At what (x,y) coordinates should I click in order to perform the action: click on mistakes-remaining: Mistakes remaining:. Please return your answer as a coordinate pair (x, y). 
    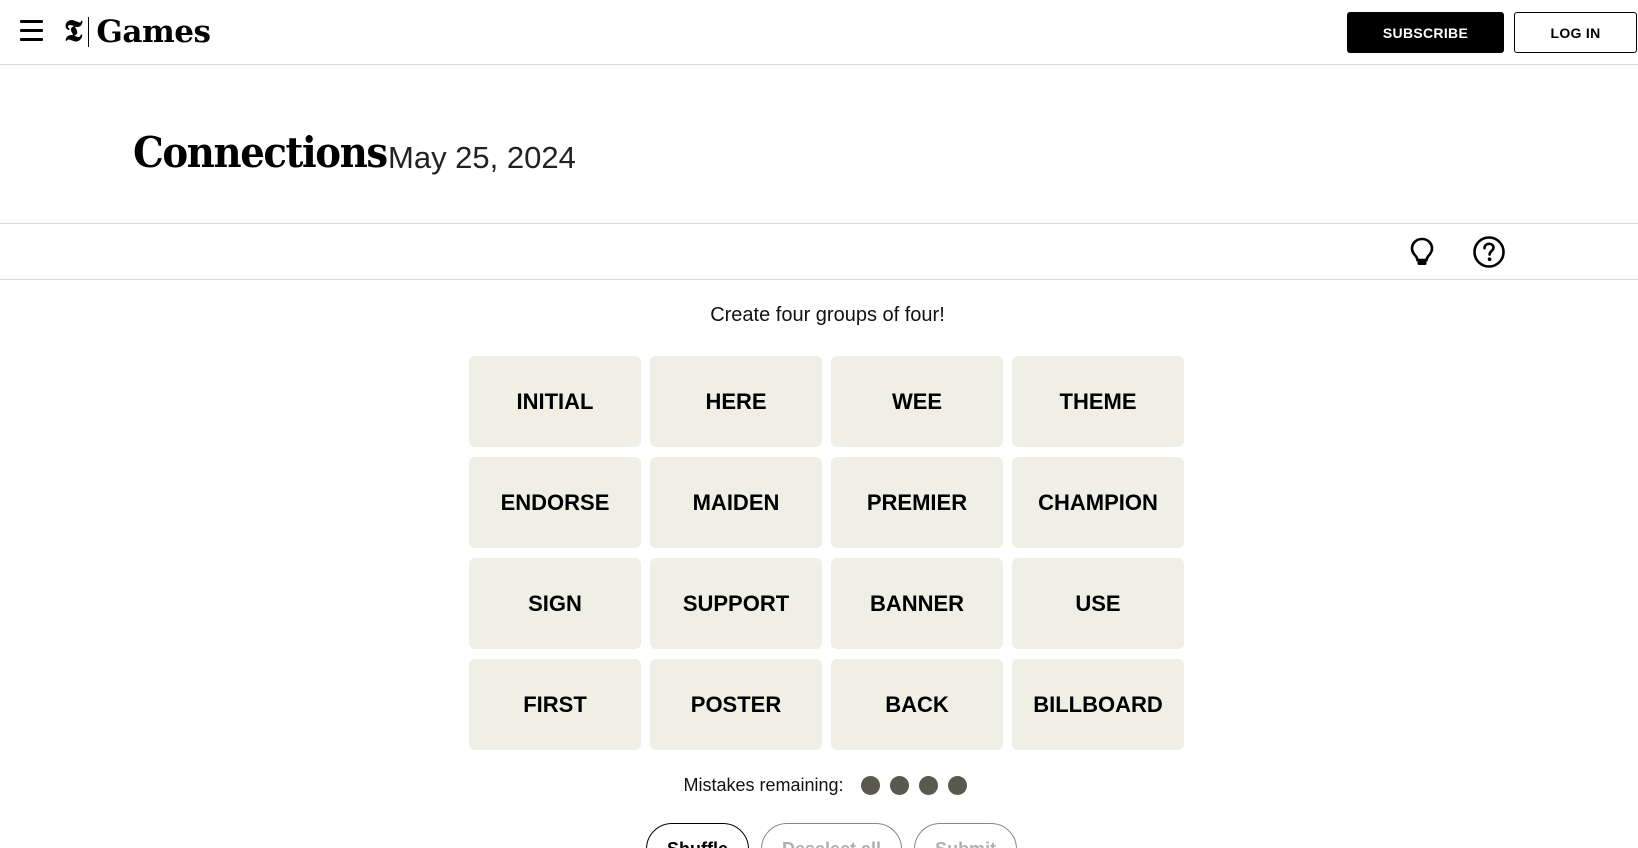
    Looking at the image, I should click on (819, 785).